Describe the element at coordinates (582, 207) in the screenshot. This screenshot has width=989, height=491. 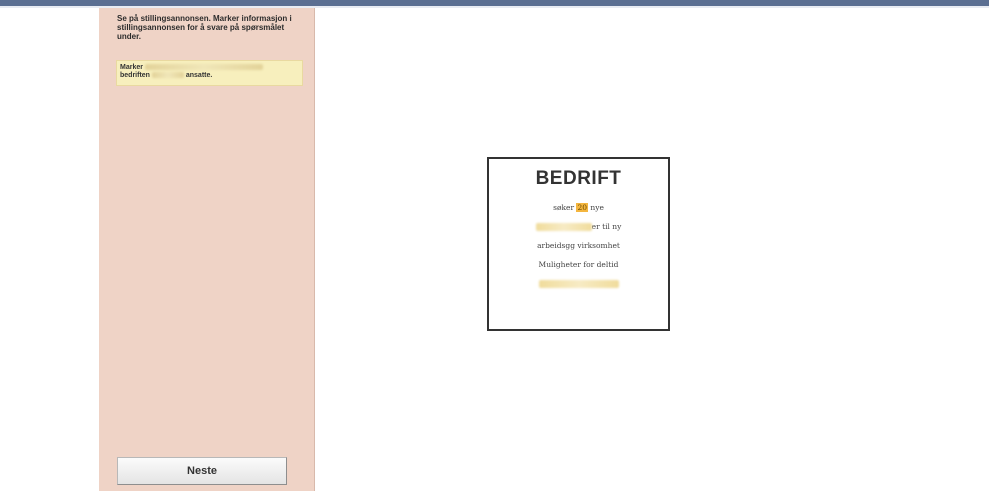
I see `ad-highlighted-number: 20` at that location.